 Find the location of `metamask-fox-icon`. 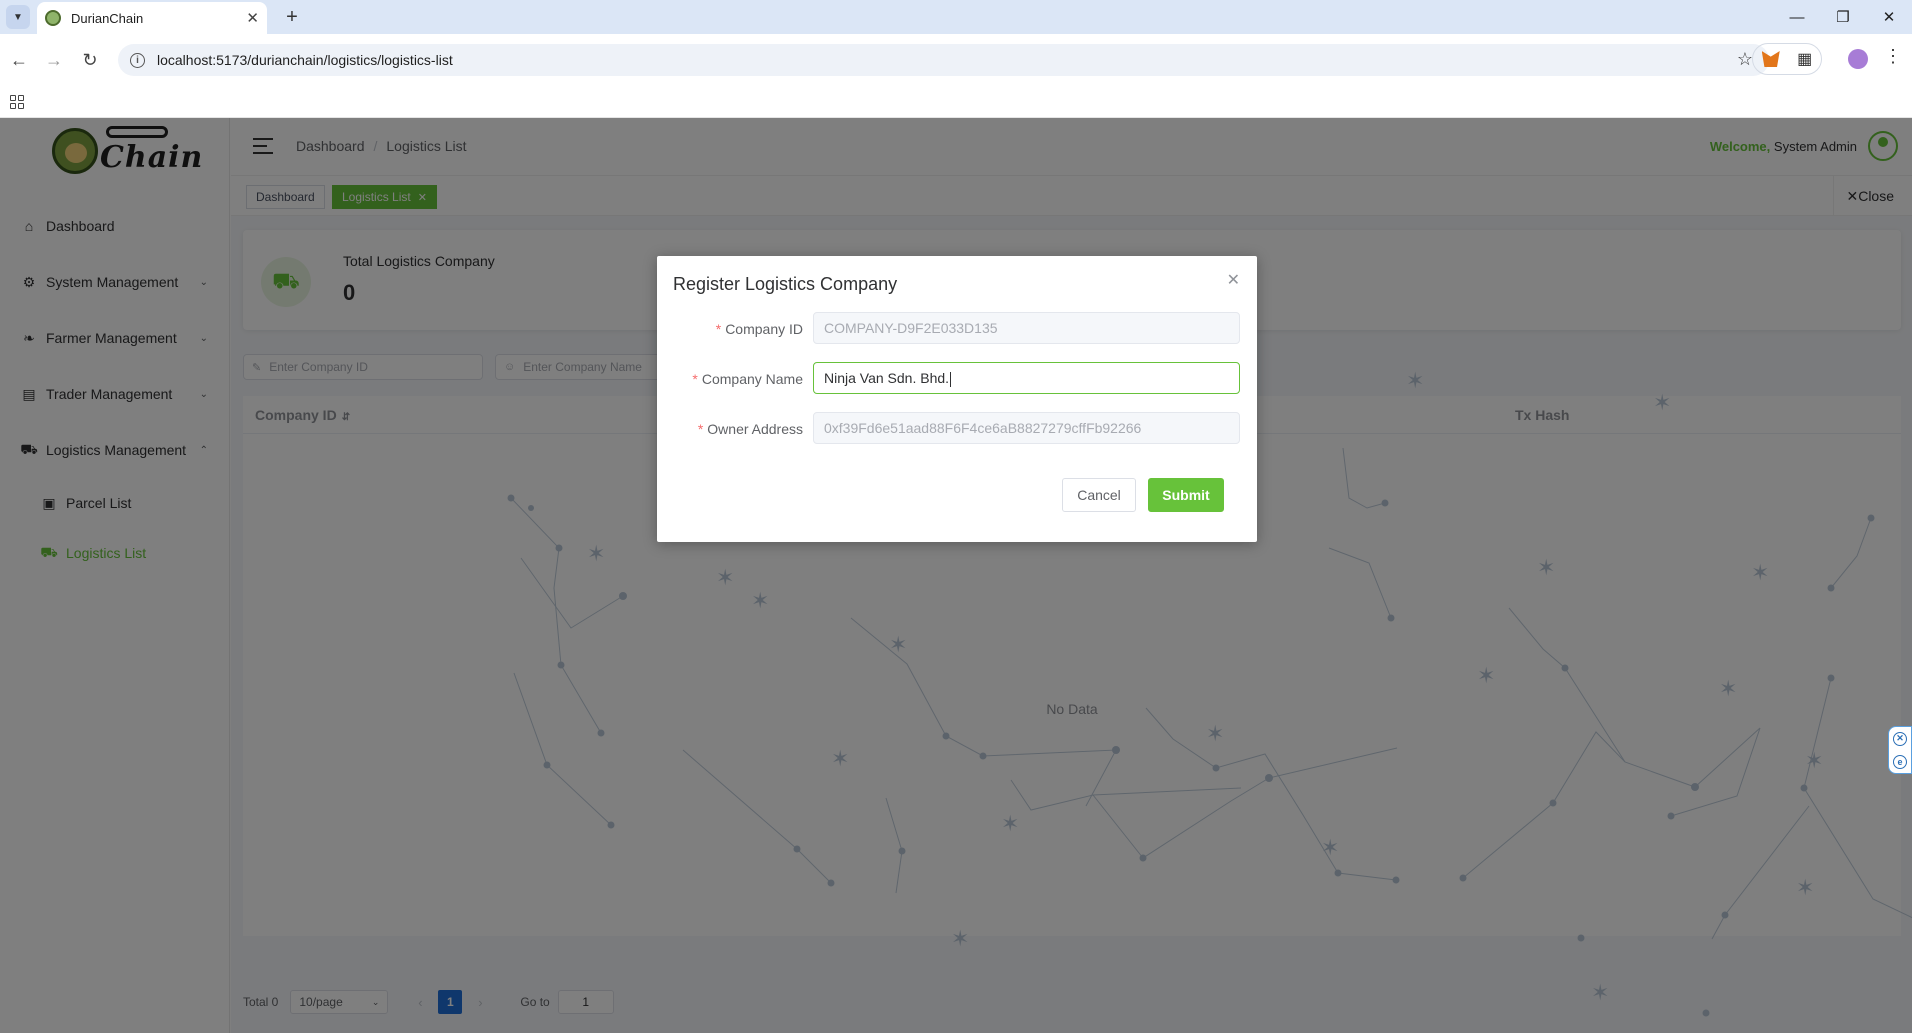

metamask-fox-icon is located at coordinates (1770, 59).